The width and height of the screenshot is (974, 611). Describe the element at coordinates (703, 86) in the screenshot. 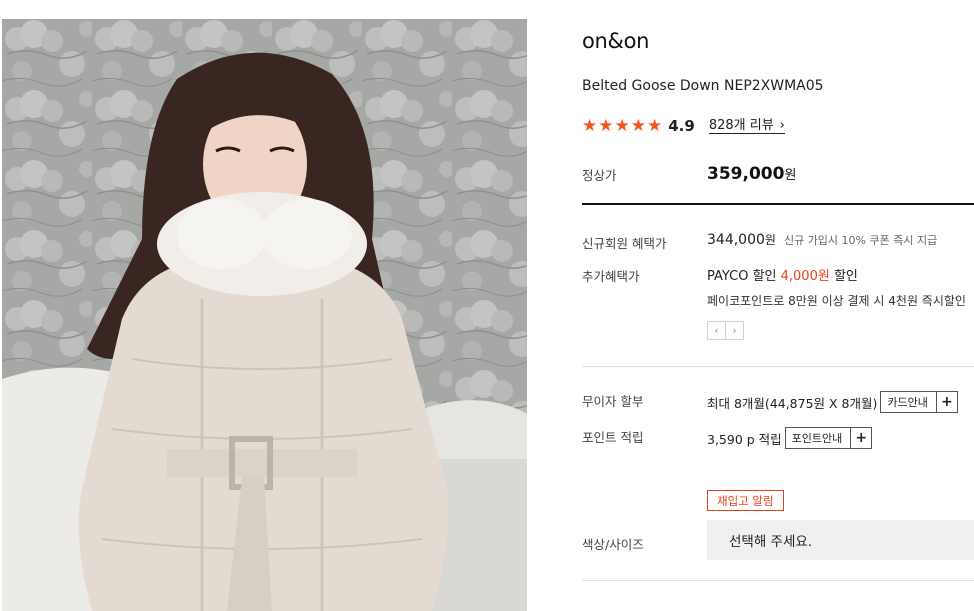

I see `product-title: Belted Goose Down NEP2XWMA05` at that location.